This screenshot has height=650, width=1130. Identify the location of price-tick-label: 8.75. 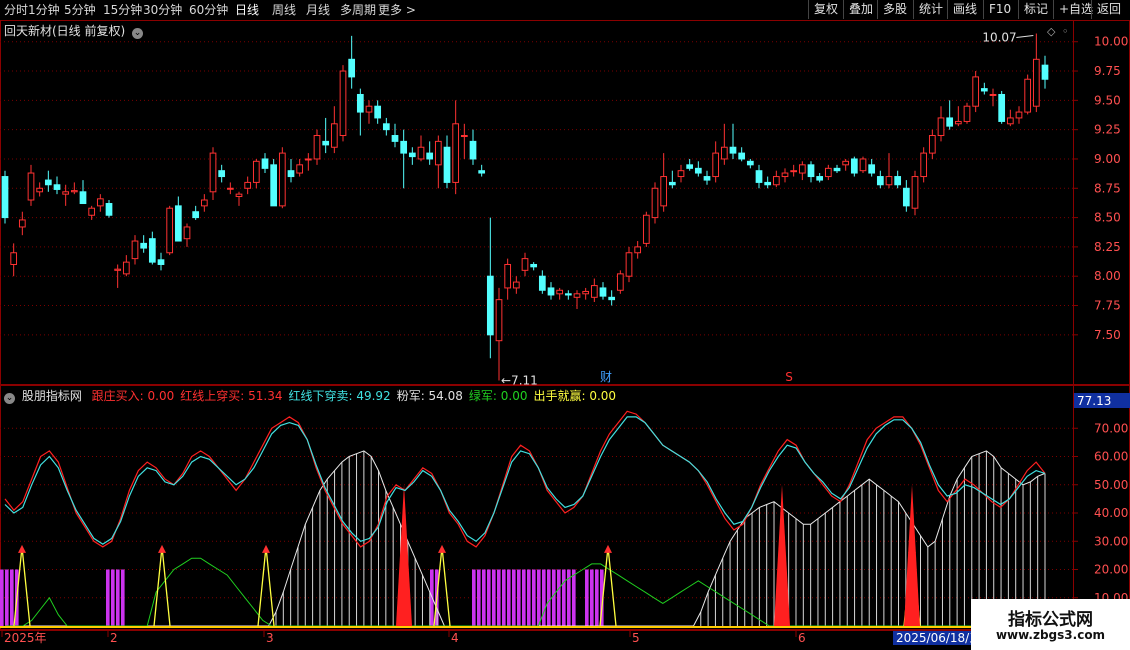
(1107, 188).